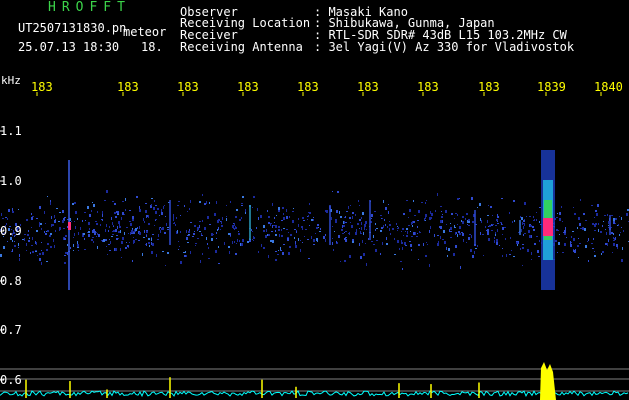 This screenshot has width=629, height=400. What do you see at coordinates (69, 226) in the screenshot?
I see `signal-hotspot` at bounding box center [69, 226].